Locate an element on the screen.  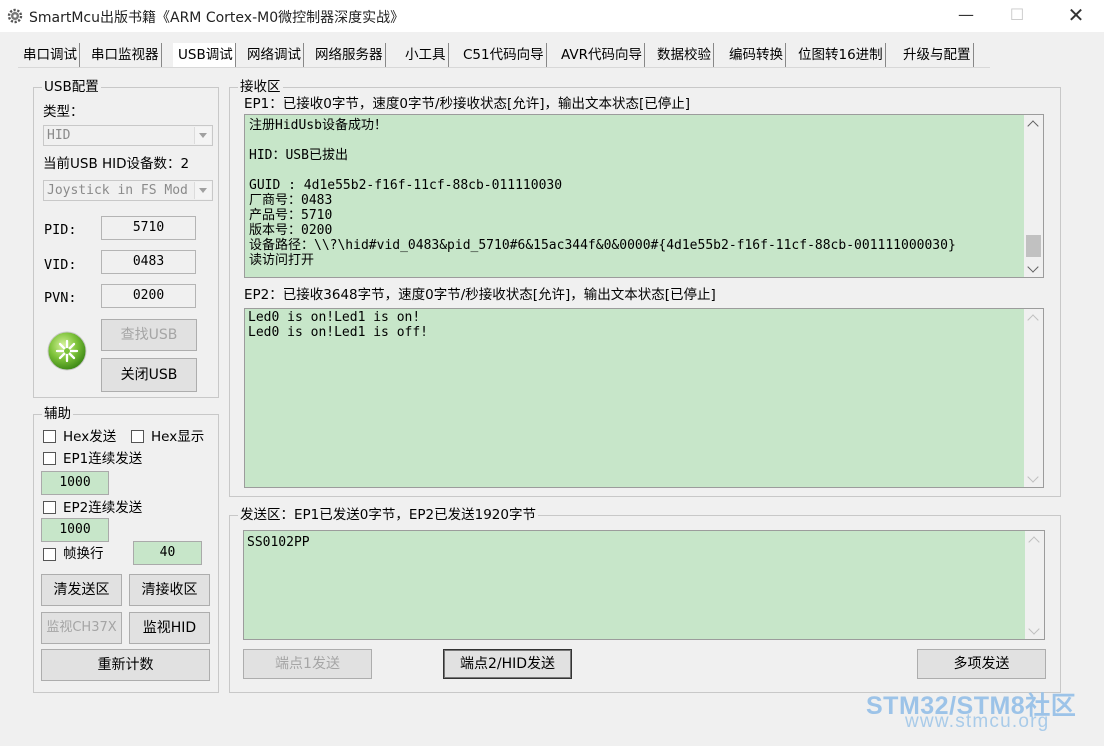
pid-label: PID: is located at coordinates (60, 230).